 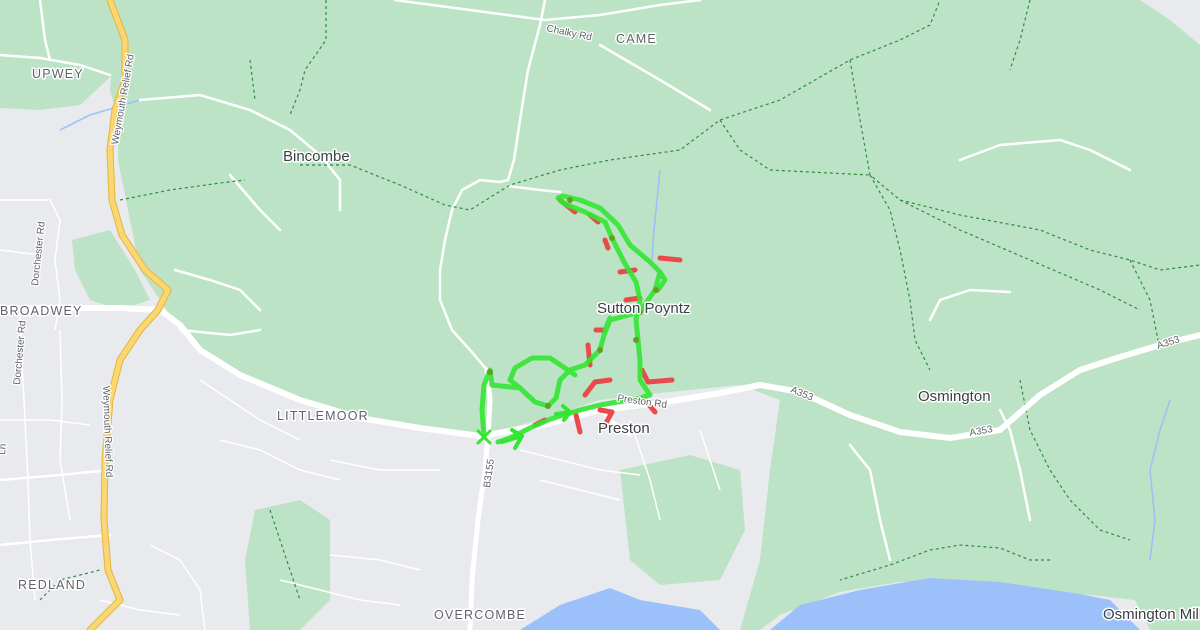 I want to click on place-label-sutton-poyntz: Sutton Poyntz, so click(x=643, y=308).